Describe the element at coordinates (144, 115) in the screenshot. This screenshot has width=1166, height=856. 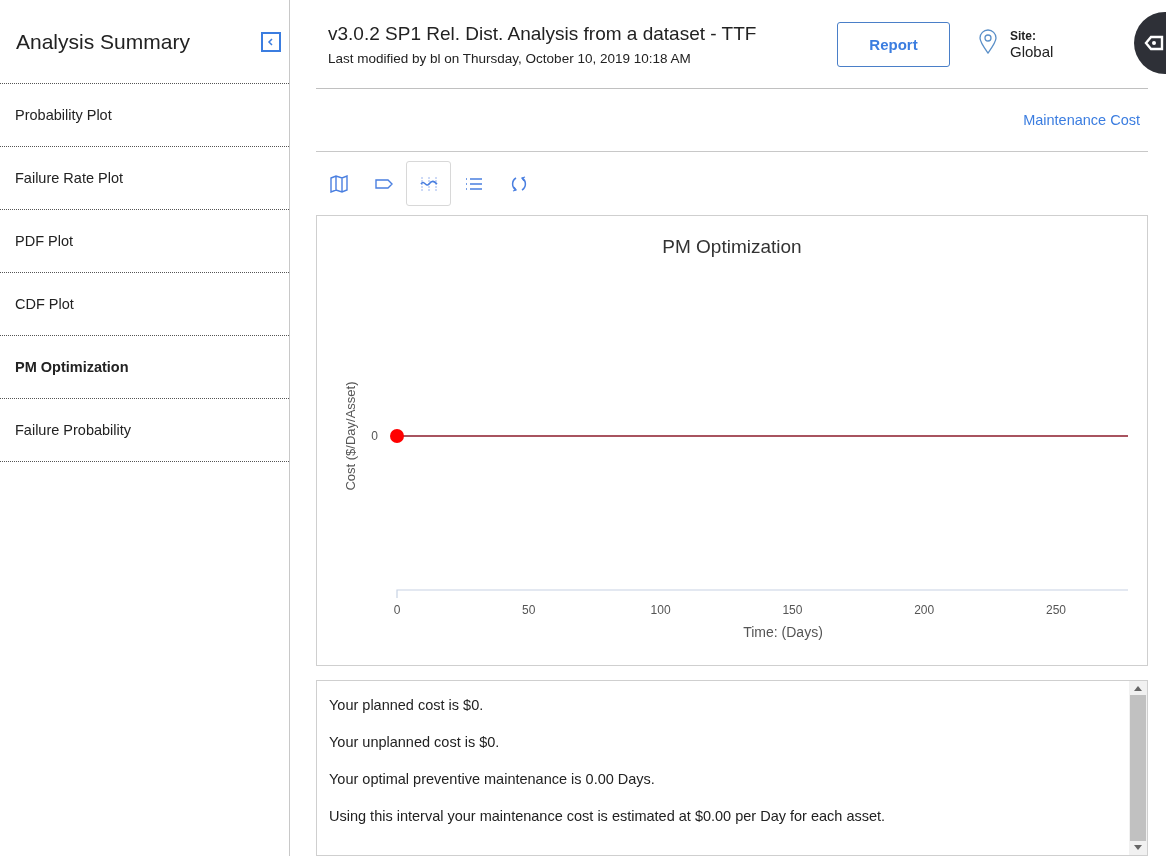
I see `sidebar-item: Probability Plot` at that location.